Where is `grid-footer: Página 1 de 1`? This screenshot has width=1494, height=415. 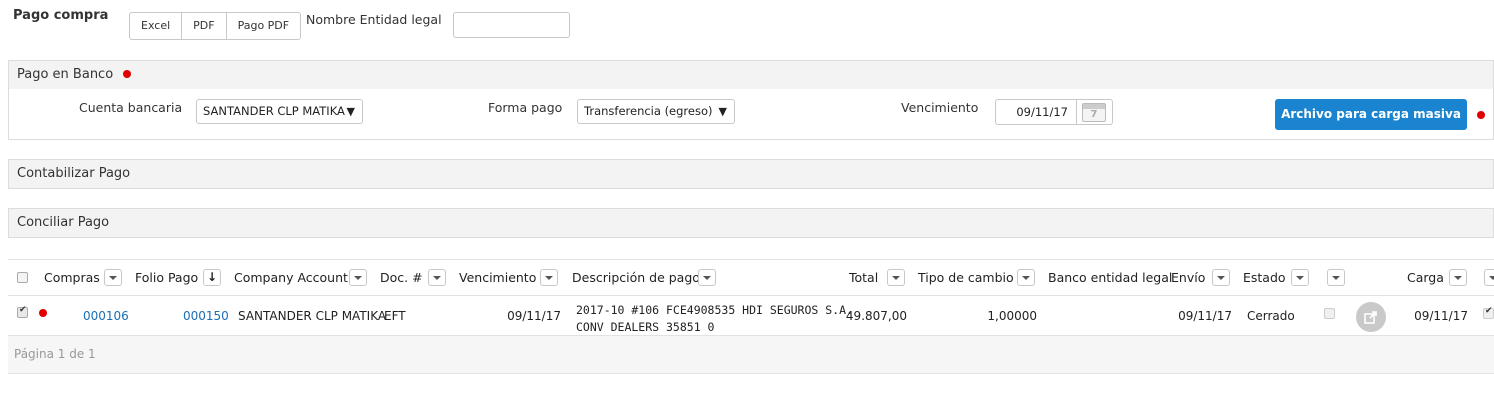
grid-footer: Página 1 de 1 is located at coordinates (751, 355).